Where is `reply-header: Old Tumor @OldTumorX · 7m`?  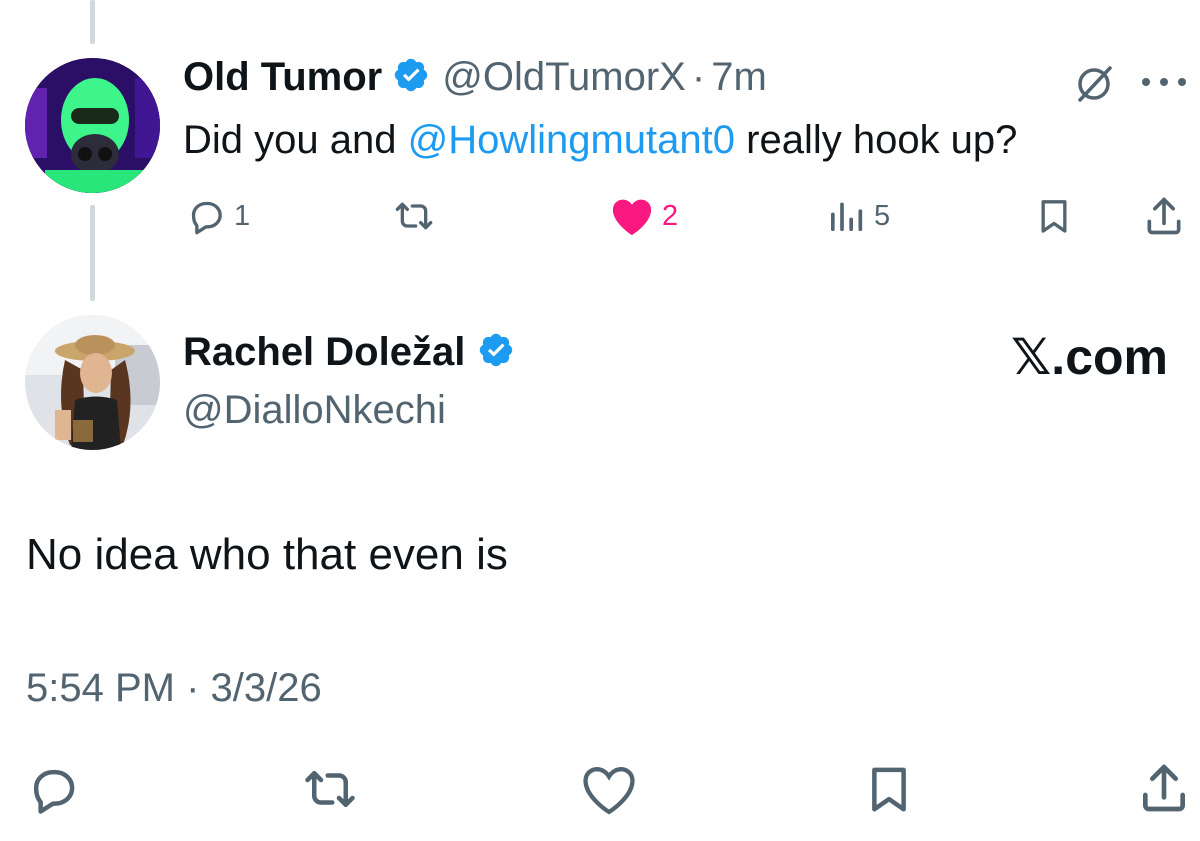 reply-header: Old Tumor @OldTumorX · 7m is located at coordinates (475, 77).